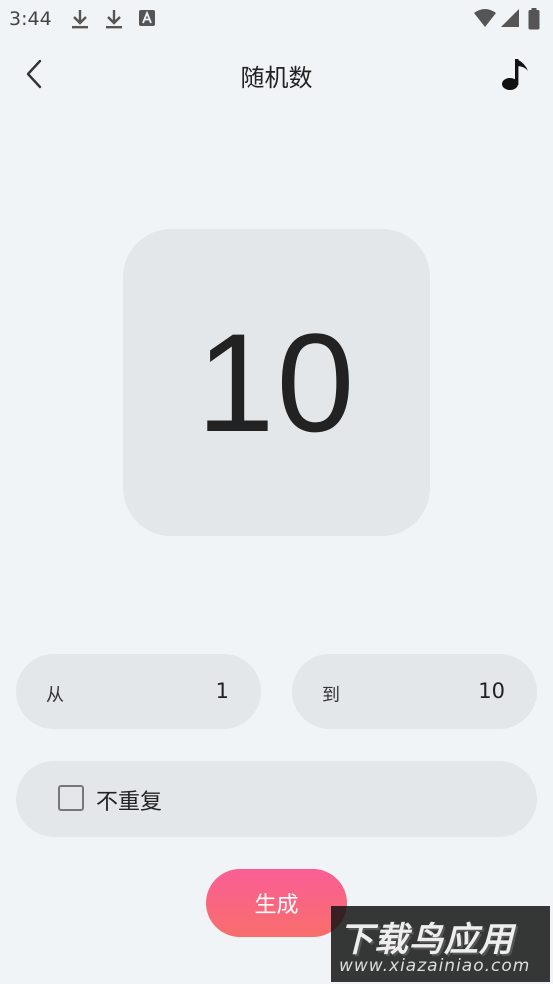 The image size is (553, 984). Describe the element at coordinates (534, 21) in the screenshot. I see `battery-icon` at that location.